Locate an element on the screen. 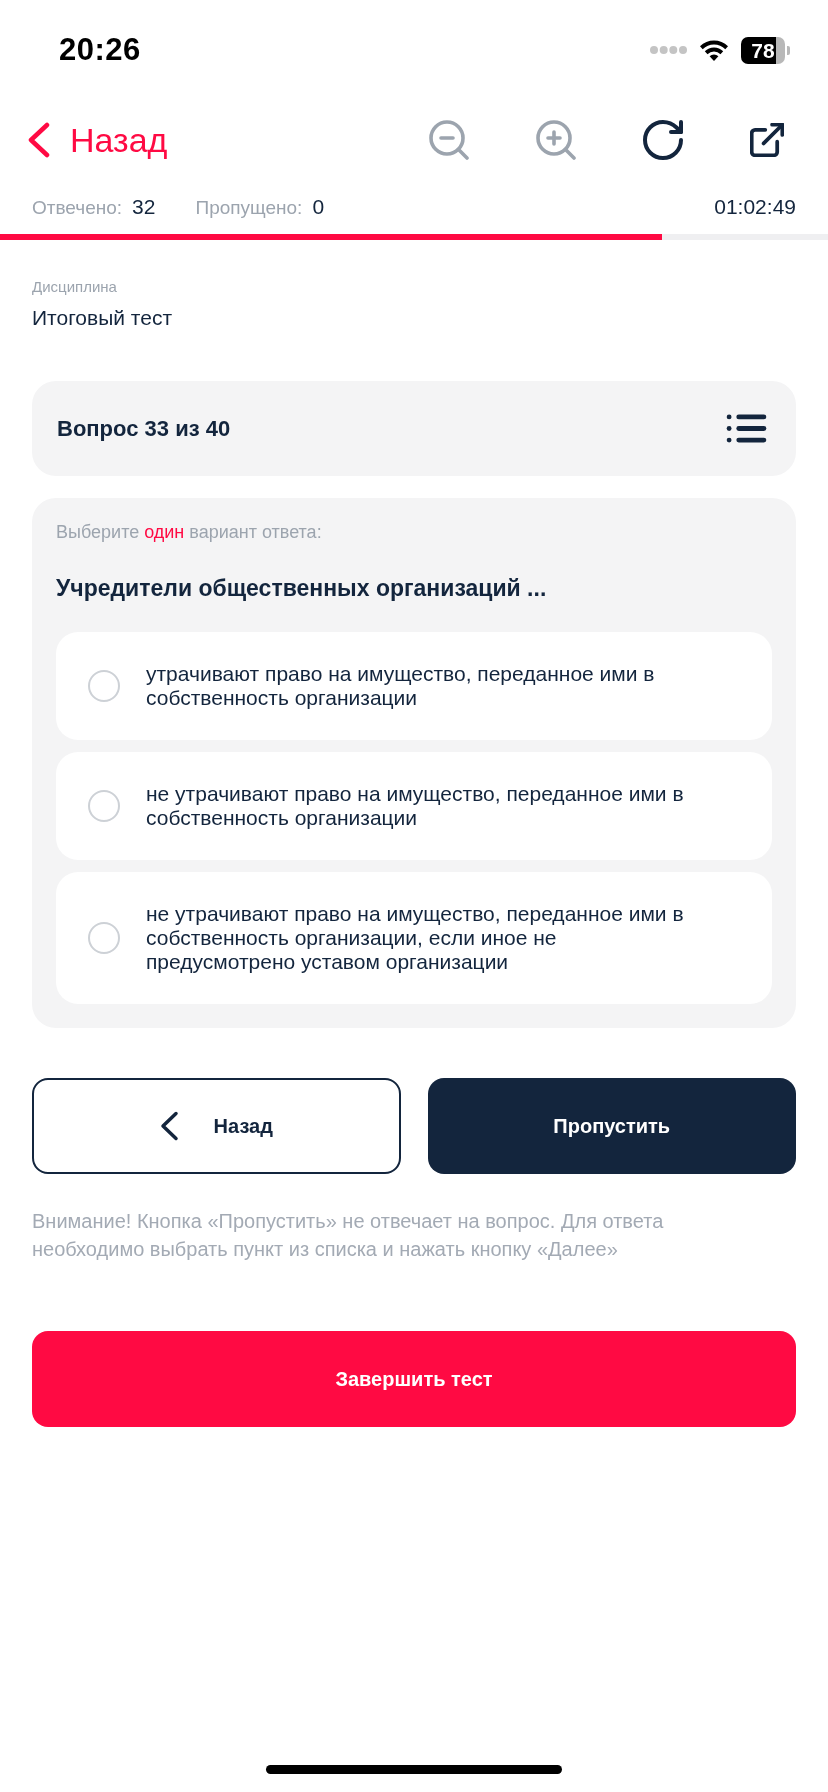 Image resolution: width=828 pixels, height=1792 pixels. instruction-text: Выберите один вариант ответа: is located at coordinates (189, 532).